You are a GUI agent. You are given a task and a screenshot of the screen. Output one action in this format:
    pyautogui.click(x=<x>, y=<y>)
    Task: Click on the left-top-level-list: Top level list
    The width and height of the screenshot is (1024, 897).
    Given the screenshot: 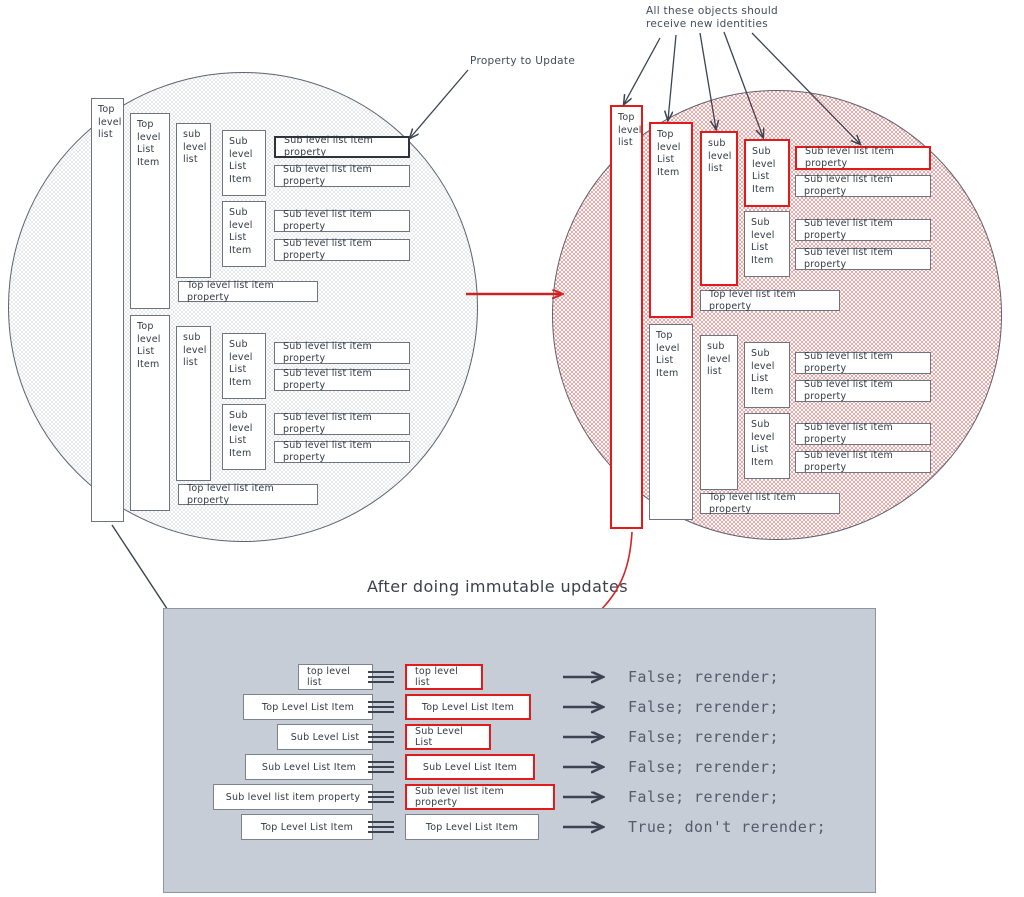 What is the action you would take?
    pyautogui.click(x=107, y=310)
    